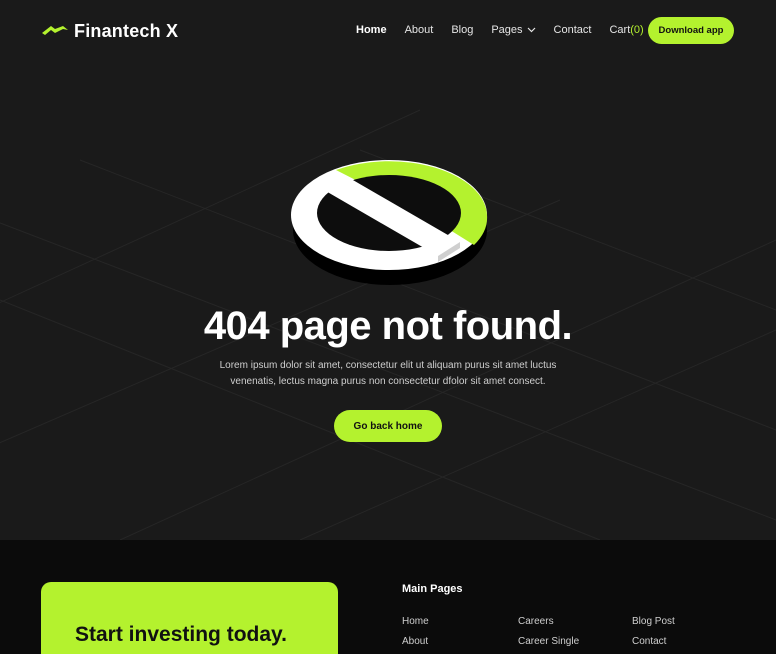  I want to click on brand-name: Finantech X, so click(126, 30).